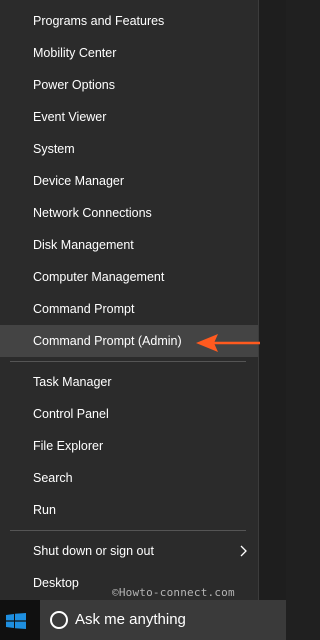  I want to click on menu-item-power-options: Power Options, so click(129, 85).